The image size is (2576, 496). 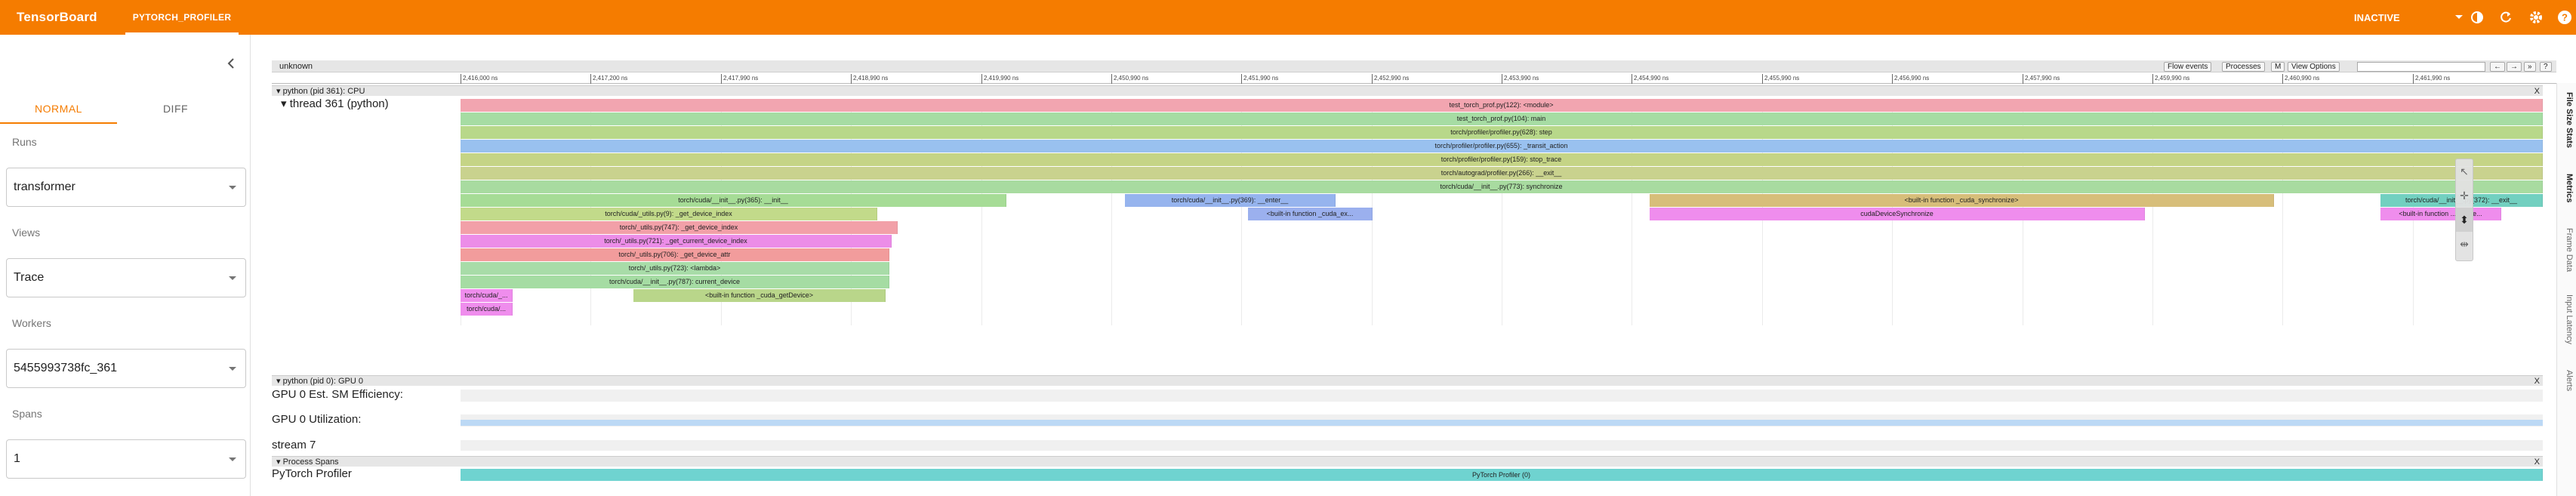 I want to click on processes-button: Processes, so click(x=2243, y=67).